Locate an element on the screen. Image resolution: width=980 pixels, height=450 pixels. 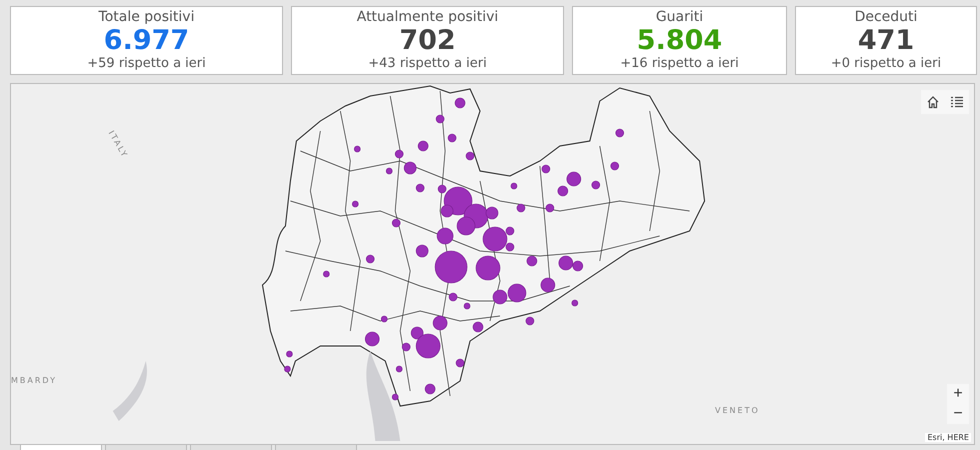
card-change: +43 rispetto a ieri is located at coordinates (427, 64).